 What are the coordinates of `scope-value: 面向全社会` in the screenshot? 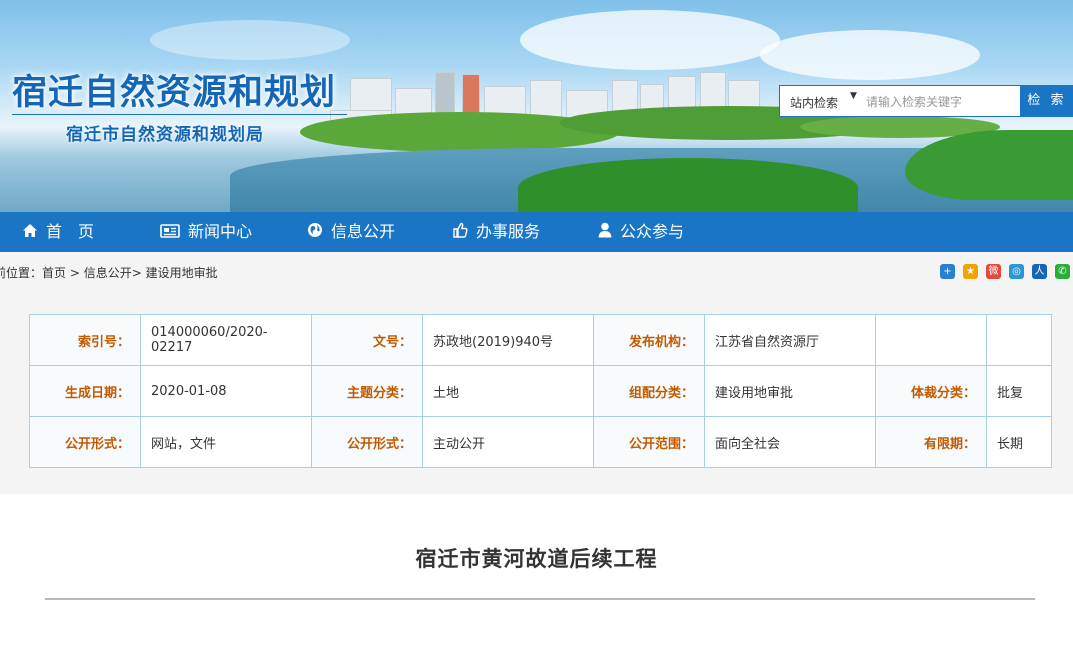 It's located at (790, 442).